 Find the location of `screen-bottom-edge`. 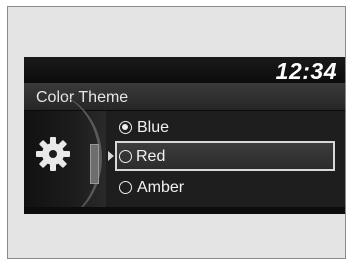

screen-bottom-edge is located at coordinates (184, 210).